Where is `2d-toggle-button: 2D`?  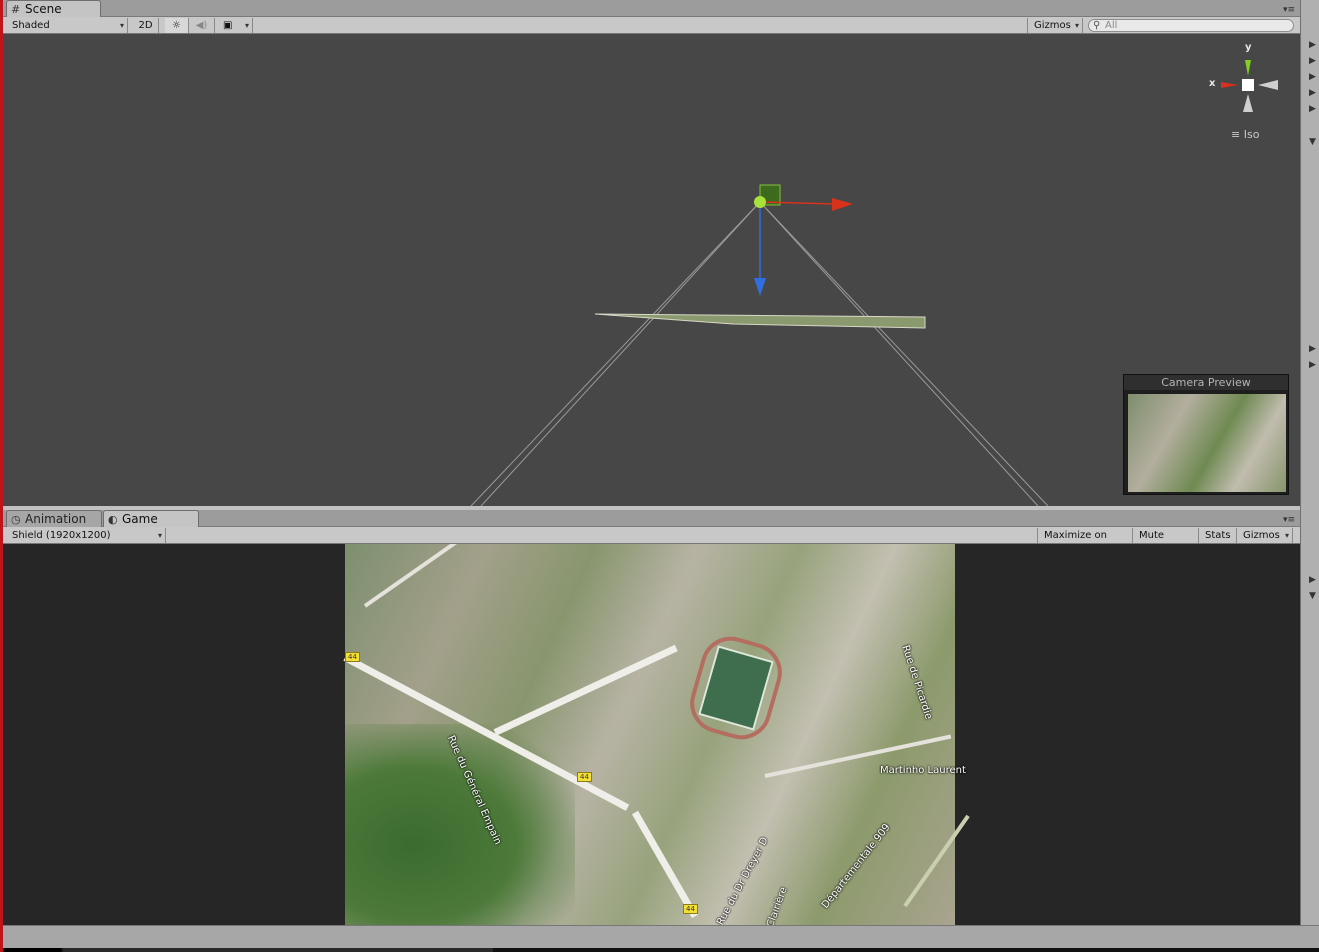
2d-toggle-button: 2D is located at coordinates (146, 25).